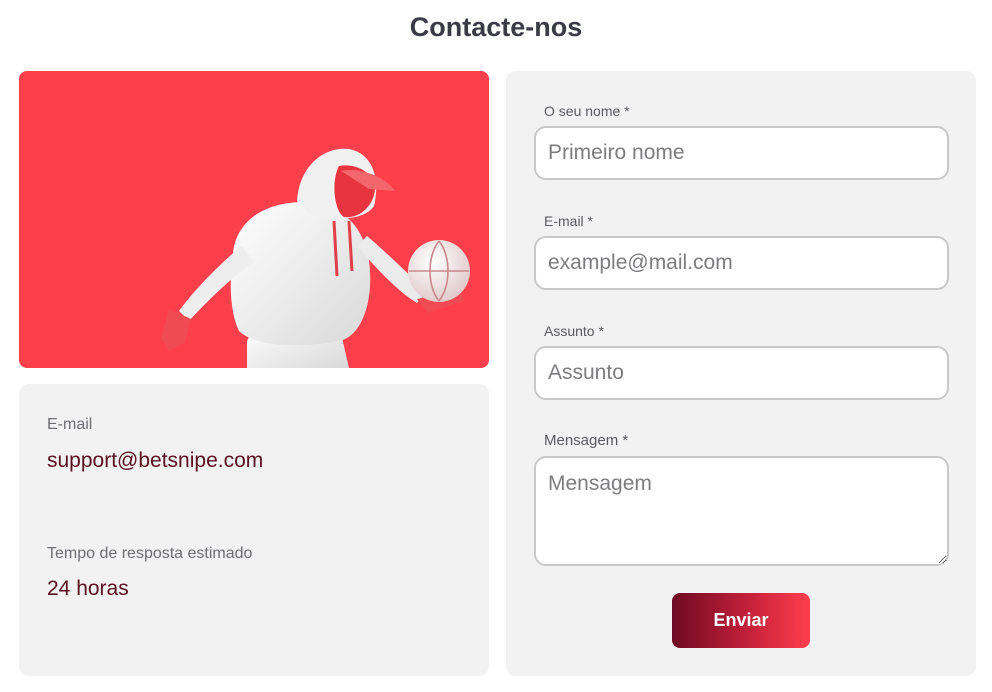 The width and height of the screenshot is (992, 692). What do you see at coordinates (150, 553) in the screenshot?
I see `response-time-label: Tempo de resposta estimado` at bounding box center [150, 553].